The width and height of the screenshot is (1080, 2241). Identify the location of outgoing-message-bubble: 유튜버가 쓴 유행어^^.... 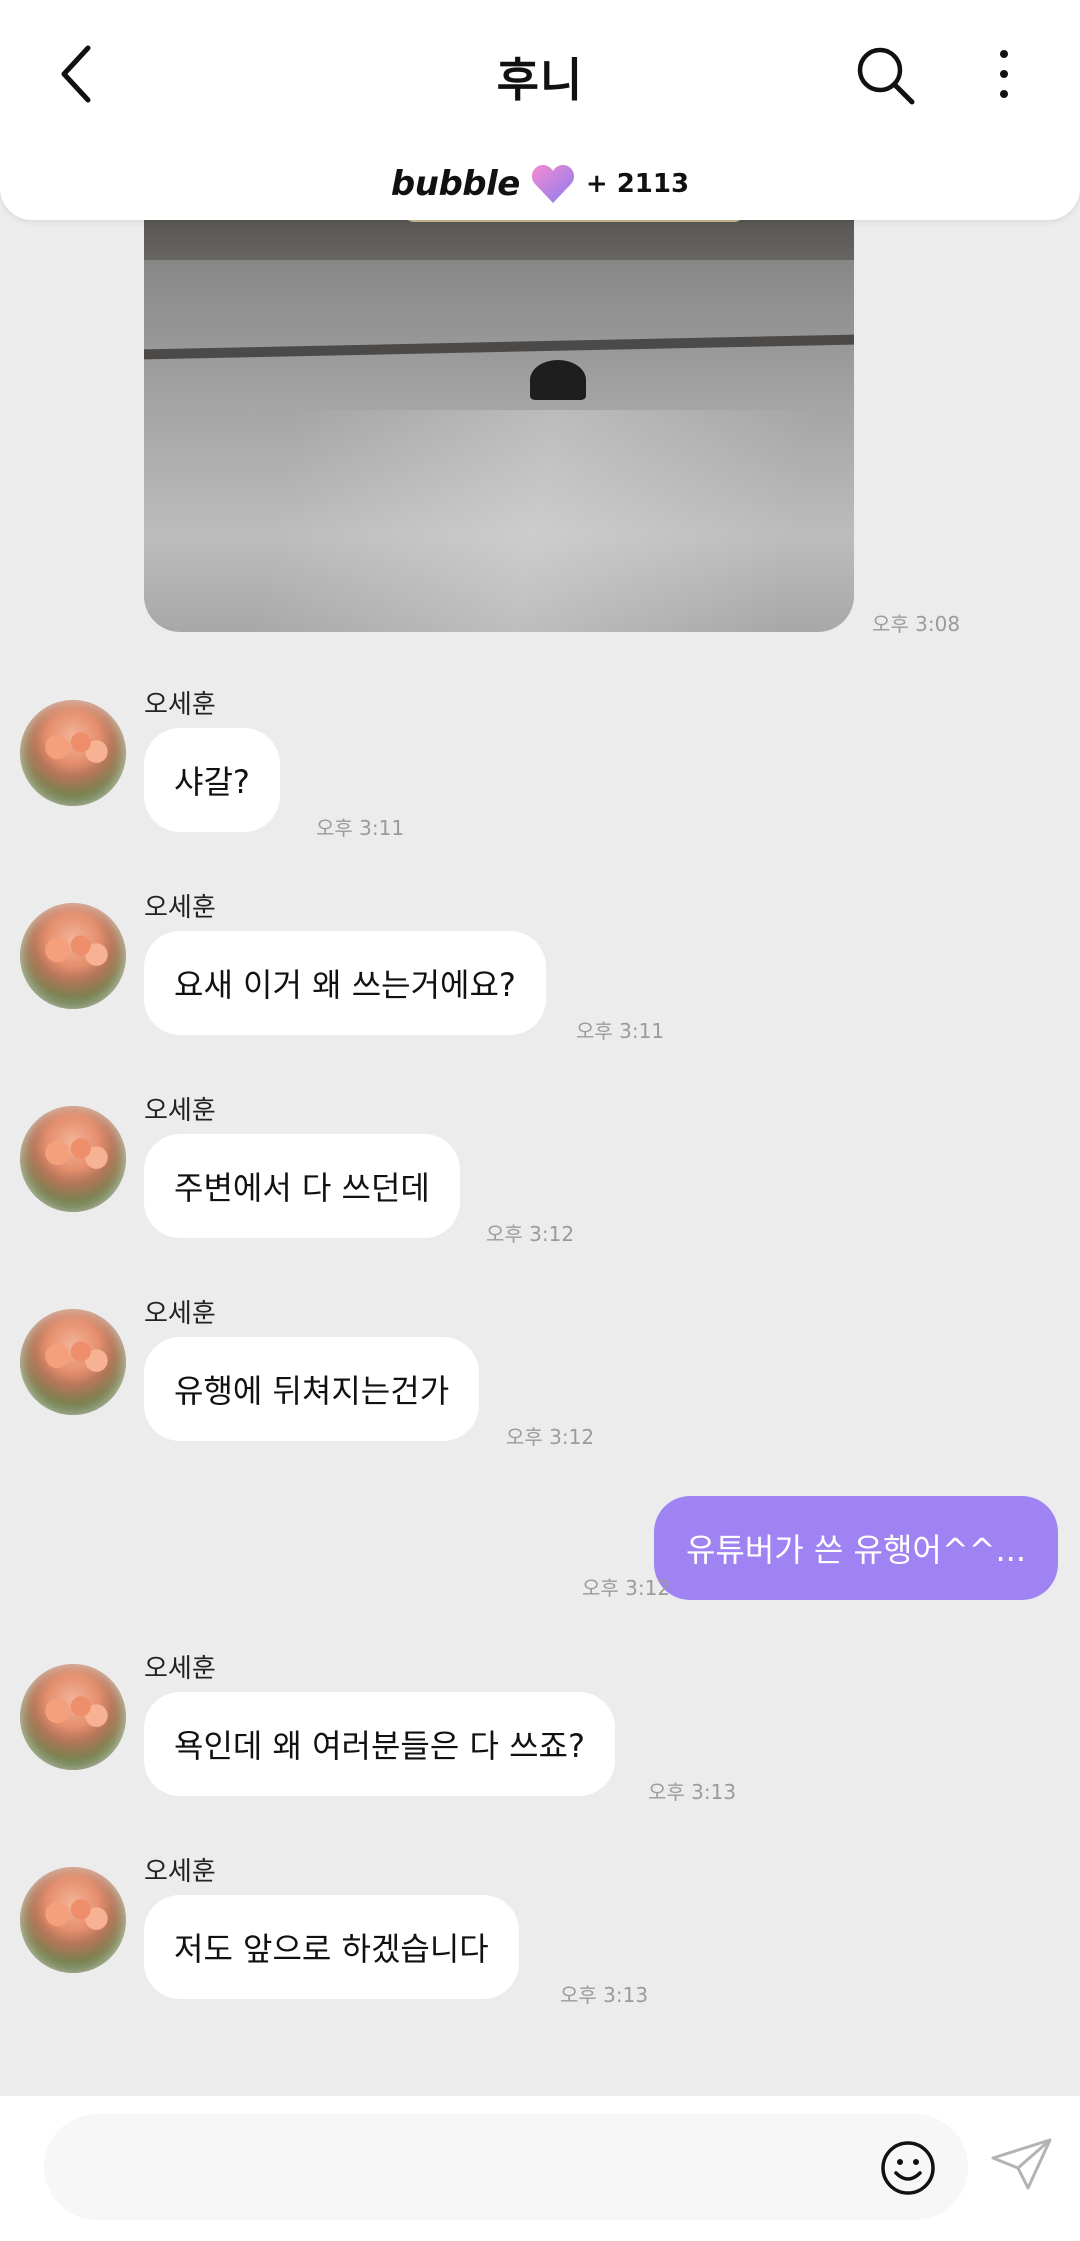
(855, 1548).